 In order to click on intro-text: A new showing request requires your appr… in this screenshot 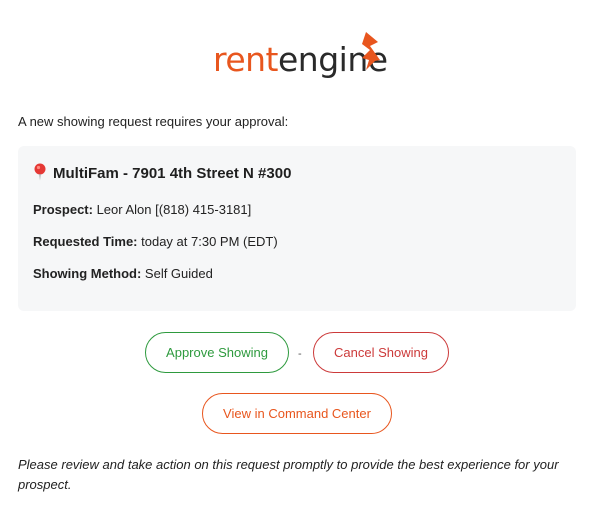, I will do `click(153, 121)`.